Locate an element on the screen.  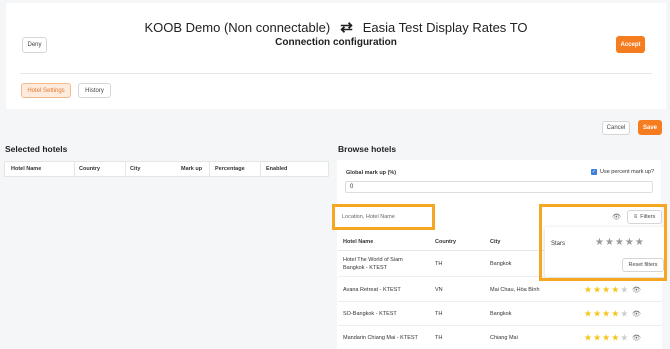
filter-highlight-box is located at coordinates (603, 242).